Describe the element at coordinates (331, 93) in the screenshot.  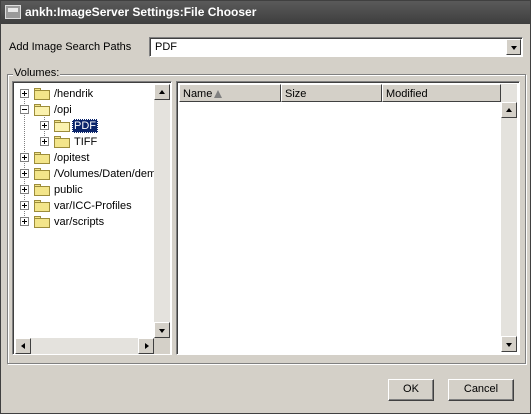
I see `column-header-size: Size` at that location.